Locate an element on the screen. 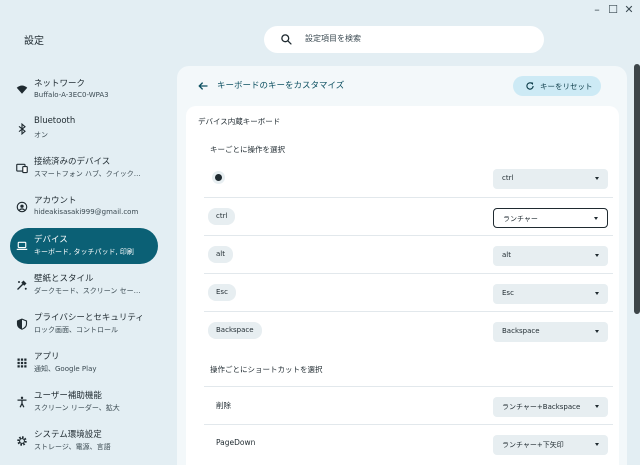 The width and height of the screenshot is (640, 465). sidebar-item-title: デバイス is located at coordinates (51, 240).